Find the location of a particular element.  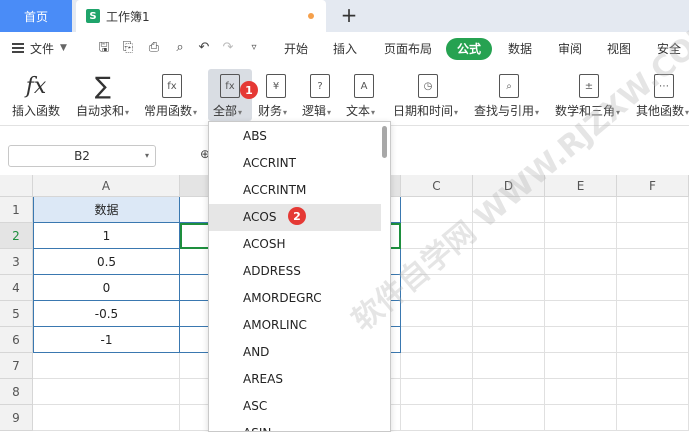

finance-icon: ¥ is located at coordinates (276, 86).